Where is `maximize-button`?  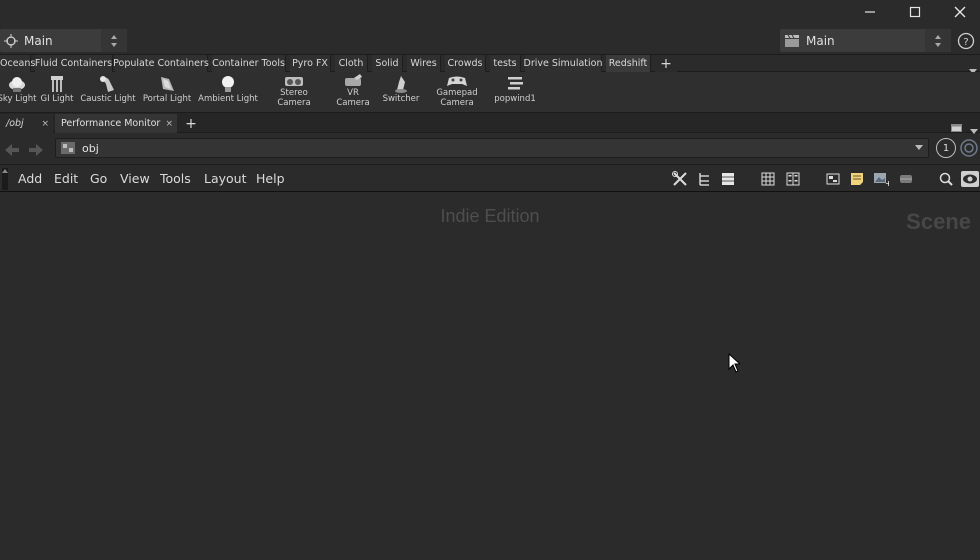 maximize-button is located at coordinates (915, 12).